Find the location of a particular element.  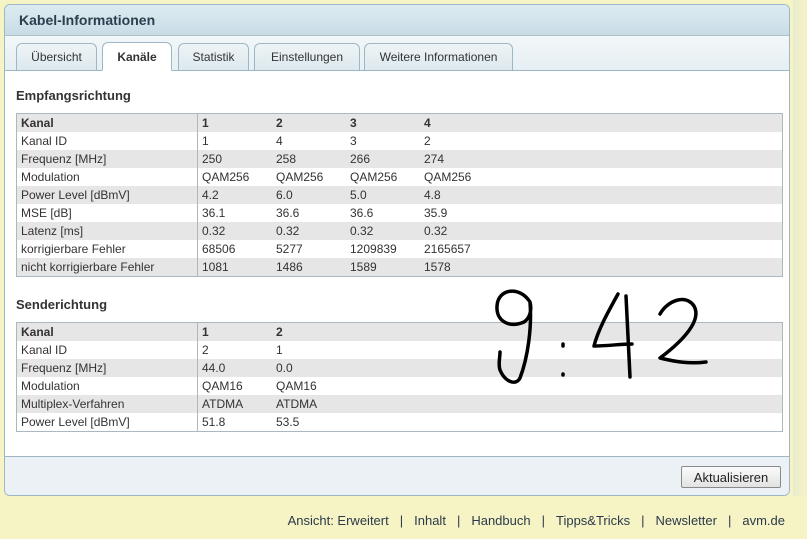

table-row: Frequenz [MHz] 250 258 266 274 is located at coordinates (399, 159).